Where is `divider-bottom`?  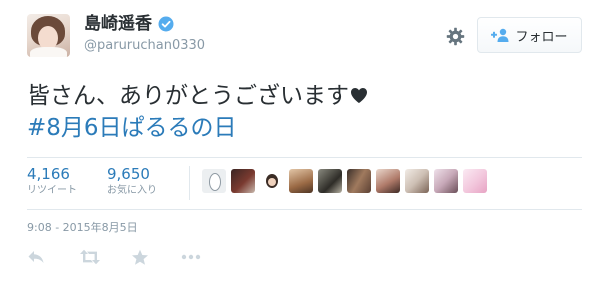
divider-bottom is located at coordinates (304, 209).